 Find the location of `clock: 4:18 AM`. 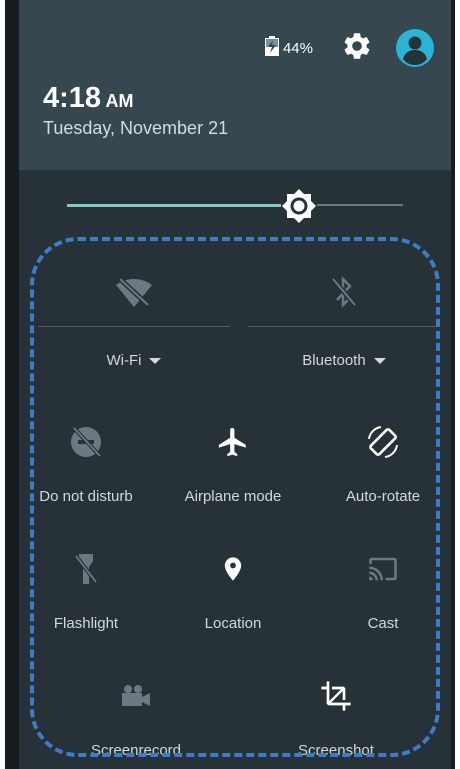

clock: 4:18 AM is located at coordinates (88, 98).